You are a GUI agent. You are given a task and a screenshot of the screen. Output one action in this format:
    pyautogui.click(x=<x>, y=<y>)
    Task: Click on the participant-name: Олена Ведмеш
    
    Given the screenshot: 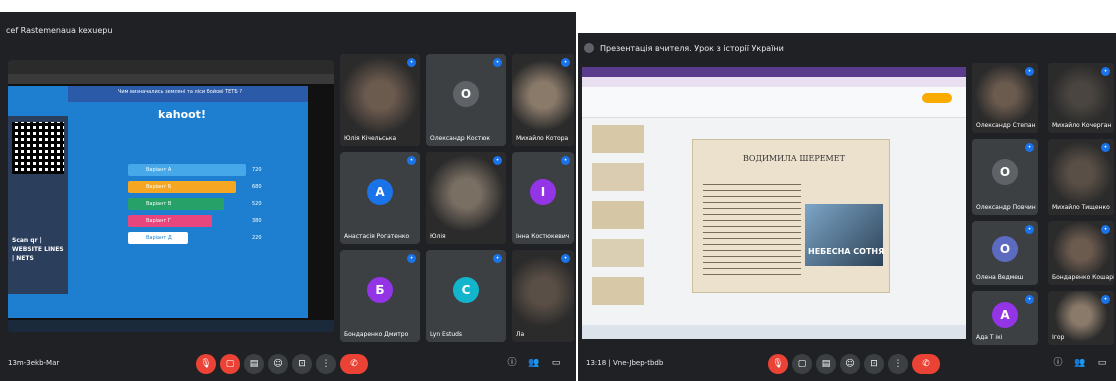 What is the action you would take?
    pyautogui.click(x=1000, y=277)
    